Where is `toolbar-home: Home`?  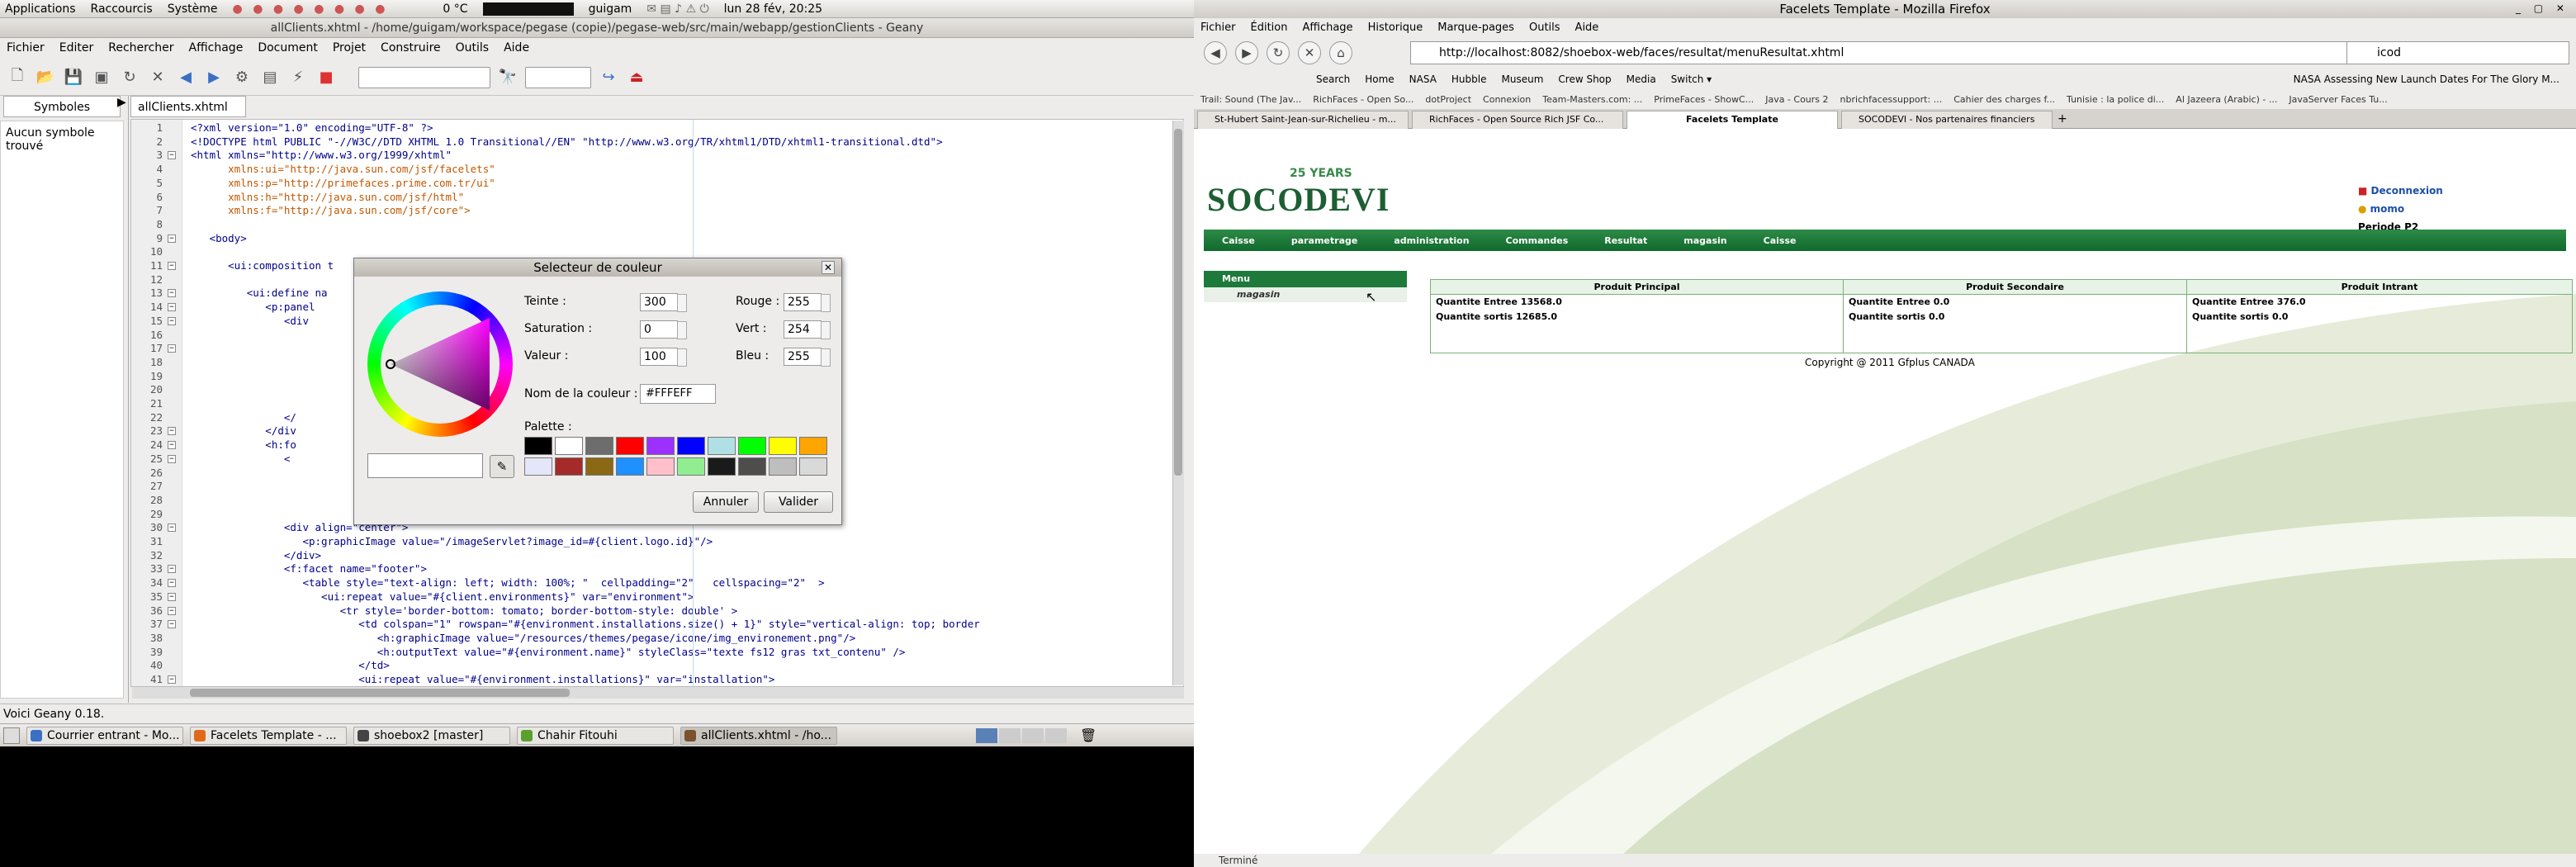
toolbar-home: Home is located at coordinates (1379, 79).